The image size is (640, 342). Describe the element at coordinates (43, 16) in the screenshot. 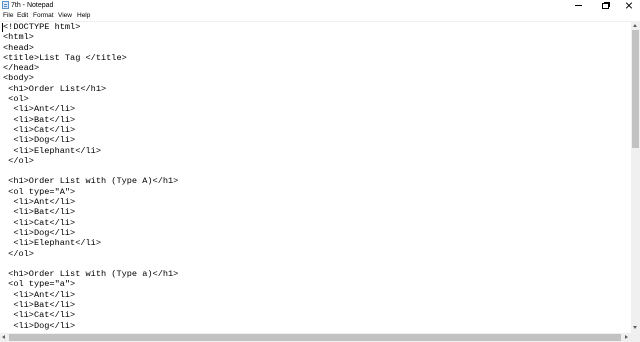

I see `menu-format: Format` at that location.